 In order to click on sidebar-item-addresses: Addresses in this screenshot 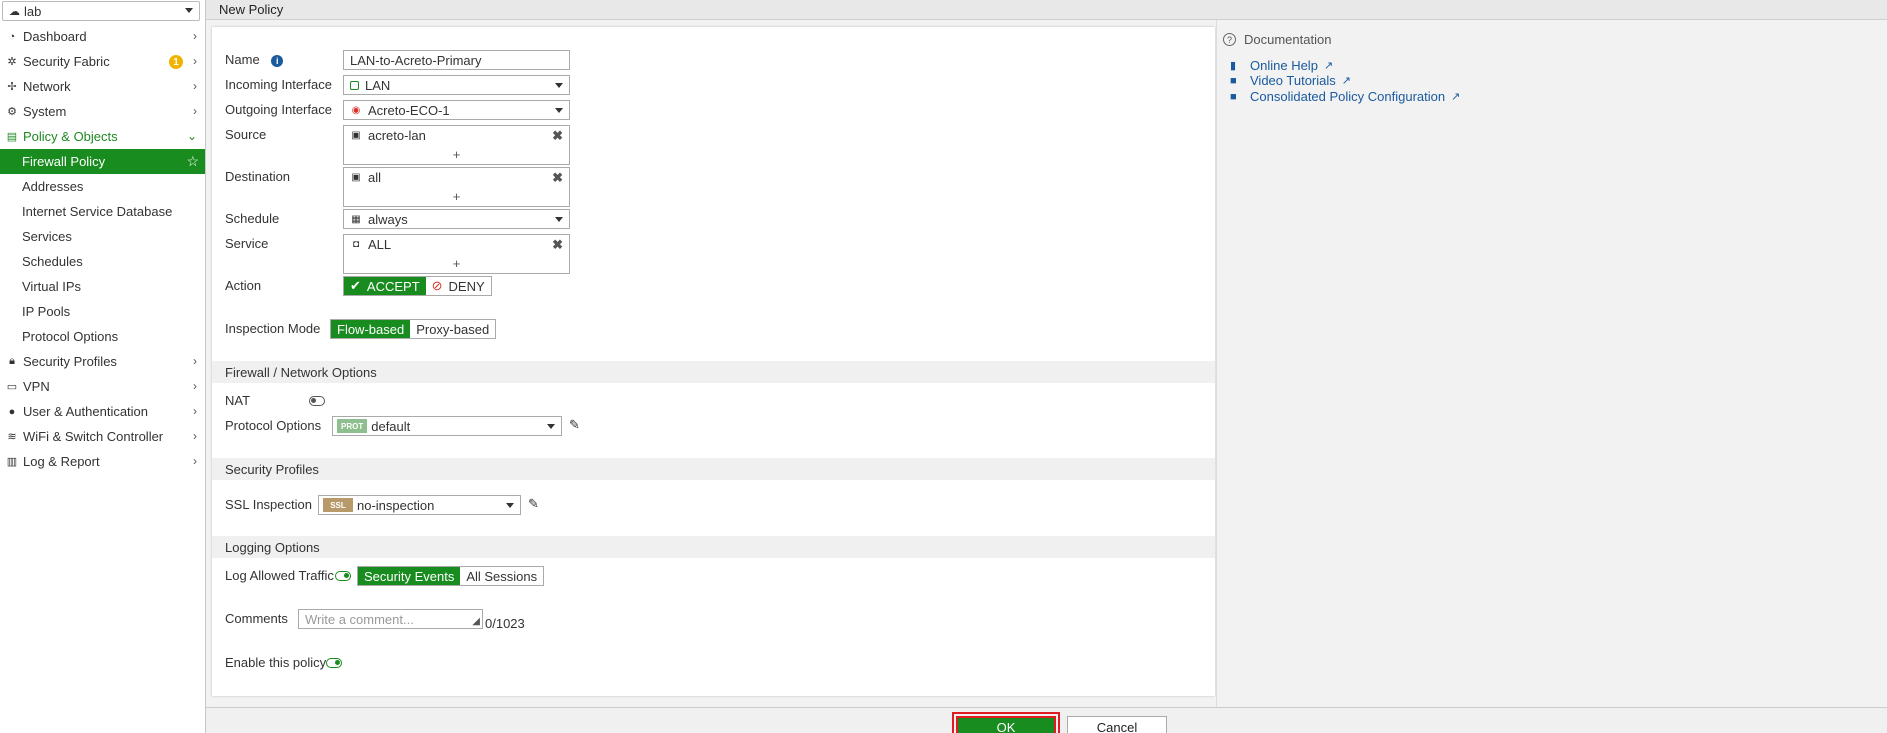, I will do `click(102, 186)`.